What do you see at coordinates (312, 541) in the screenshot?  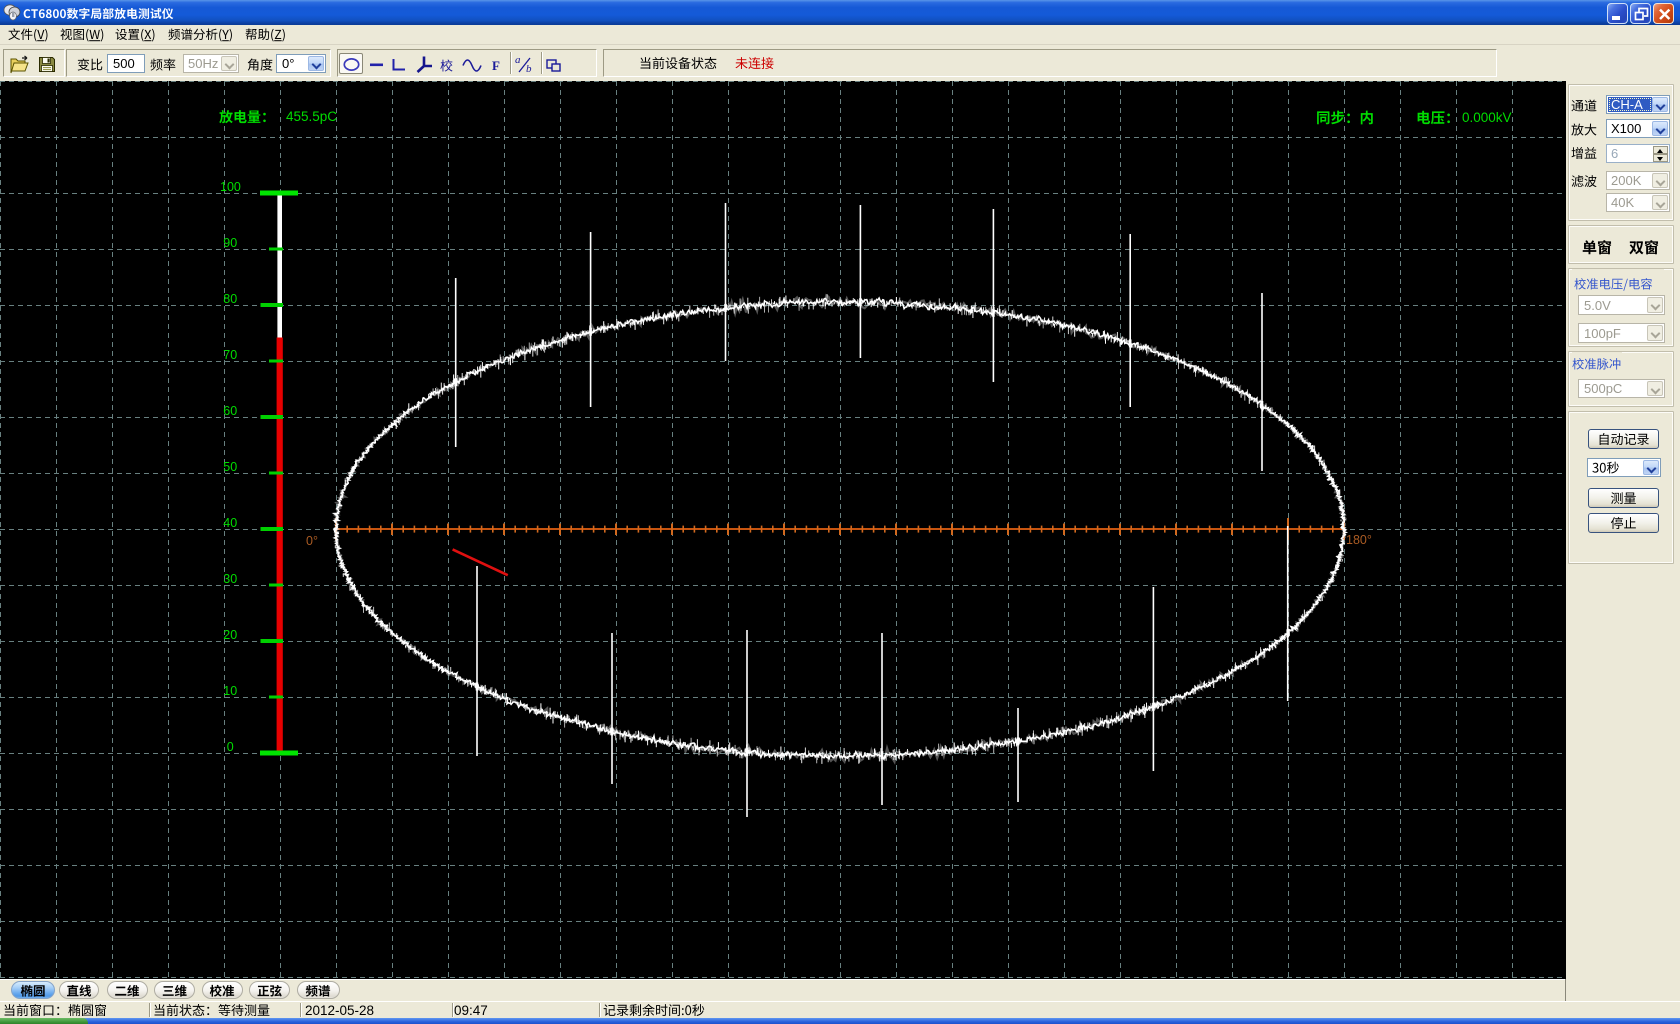 I see `svg-text: 0°` at bounding box center [312, 541].